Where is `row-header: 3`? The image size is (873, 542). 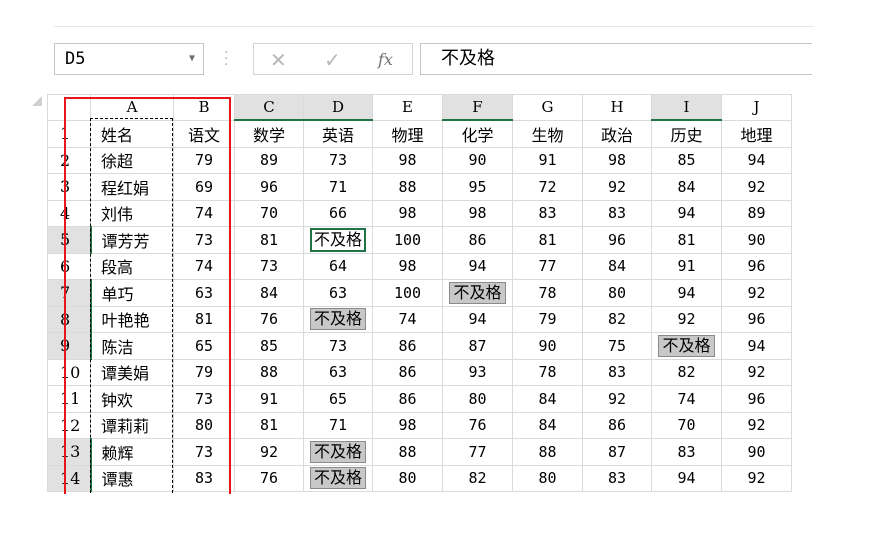 row-header: 3 is located at coordinates (69, 187).